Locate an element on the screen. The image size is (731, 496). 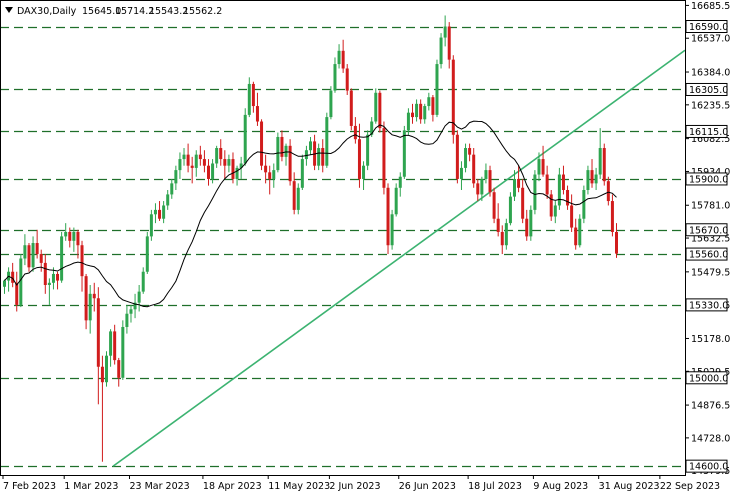
level-label: 16115.0 is located at coordinates (706, 131).